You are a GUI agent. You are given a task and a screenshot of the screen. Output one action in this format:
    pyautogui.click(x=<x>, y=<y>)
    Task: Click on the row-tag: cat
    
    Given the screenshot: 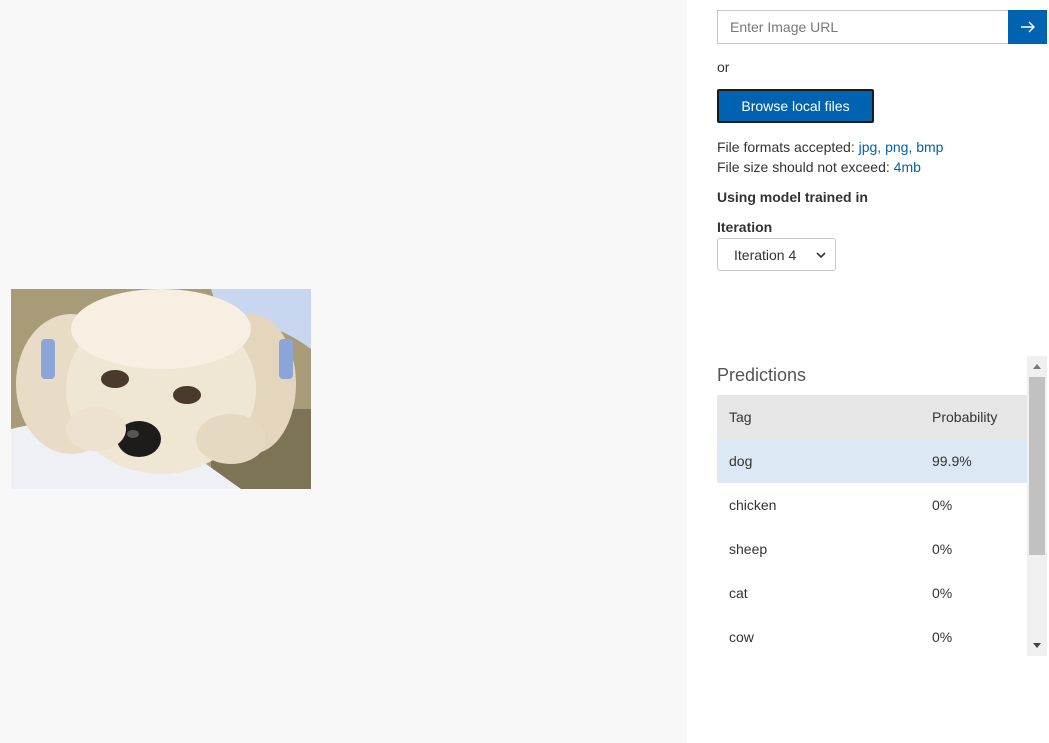 What is the action you would take?
    pyautogui.click(x=738, y=593)
    